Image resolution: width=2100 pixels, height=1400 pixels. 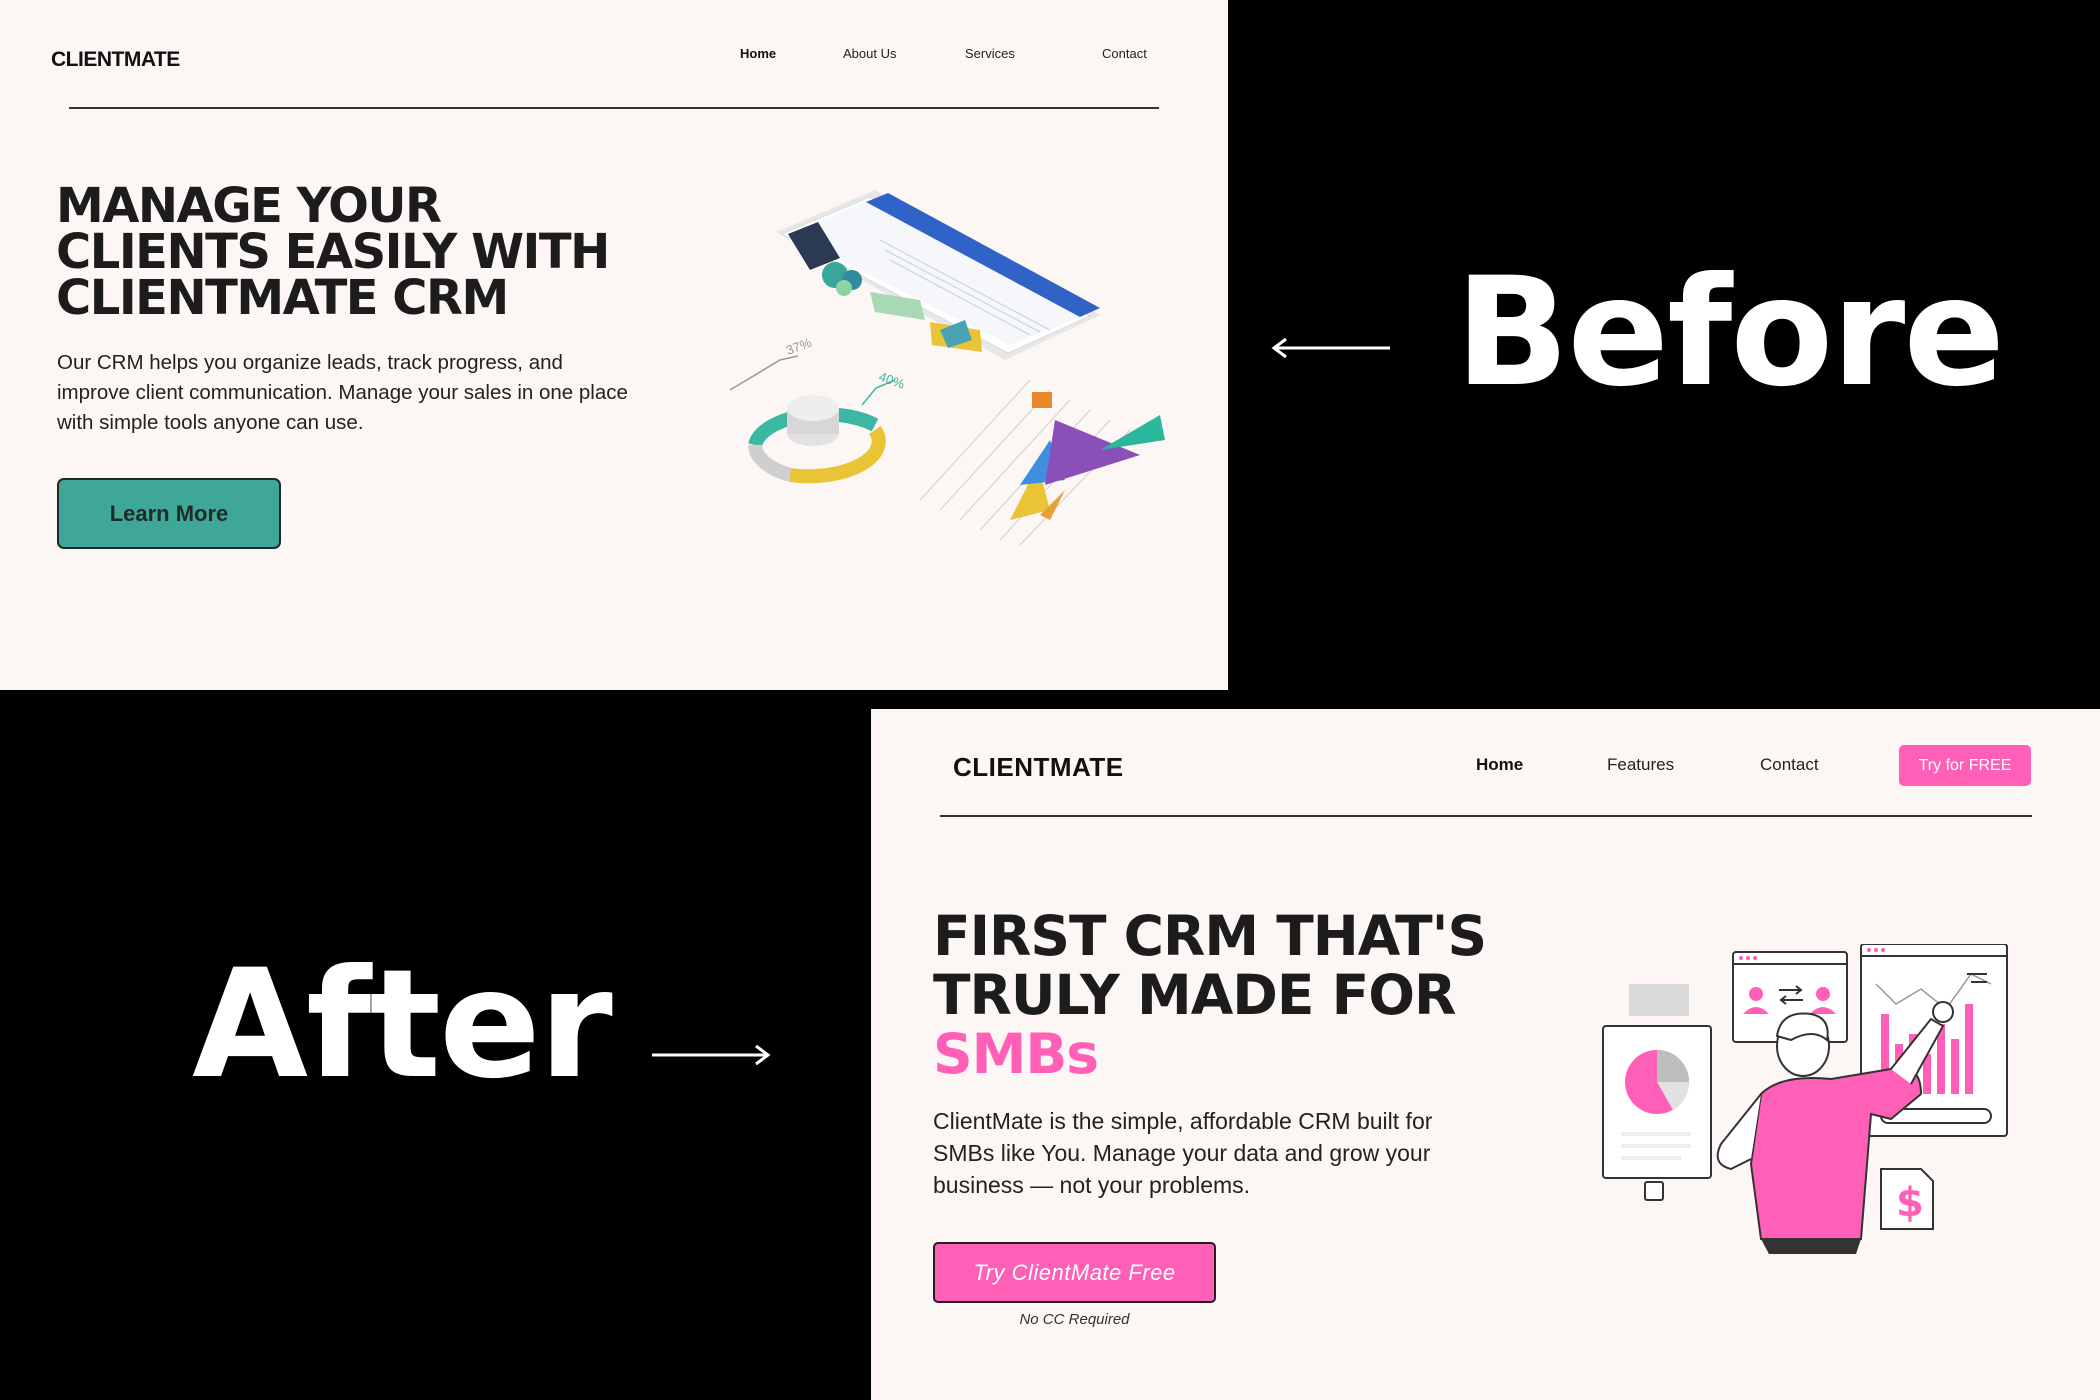 I want to click on tablet-illustration, so click(x=938, y=275).